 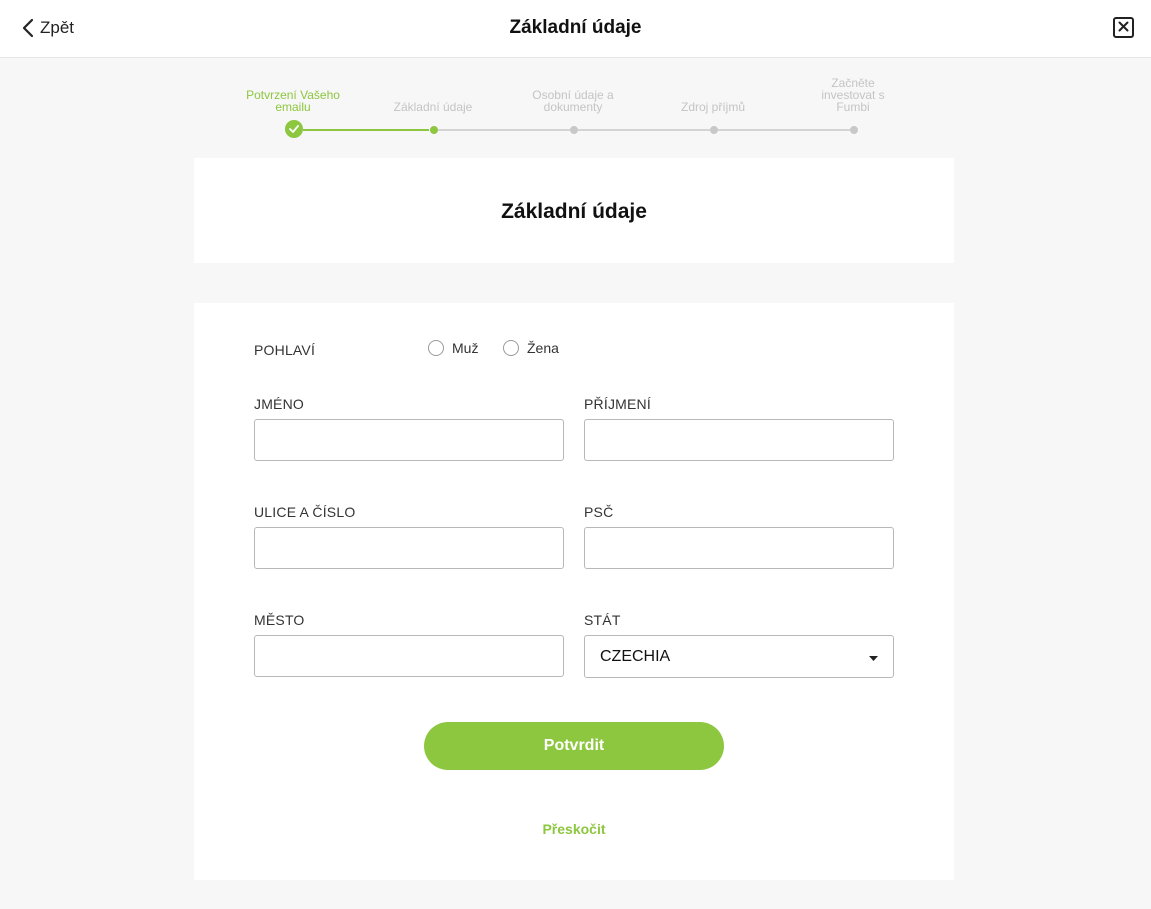 I want to click on step-done-check-icon, so click(x=294, y=129).